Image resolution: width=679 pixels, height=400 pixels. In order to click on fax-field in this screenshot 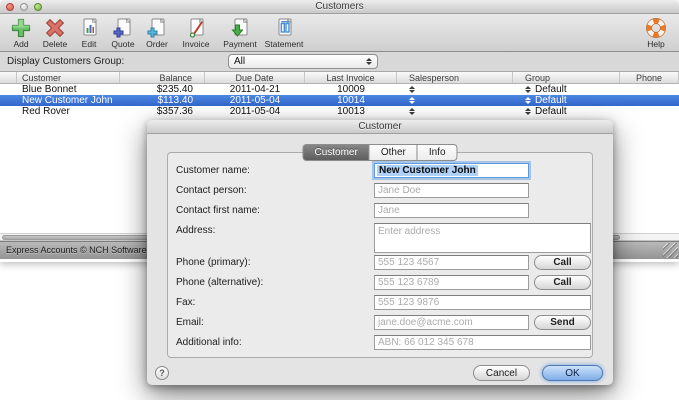, I will do `click(482, 302)`.